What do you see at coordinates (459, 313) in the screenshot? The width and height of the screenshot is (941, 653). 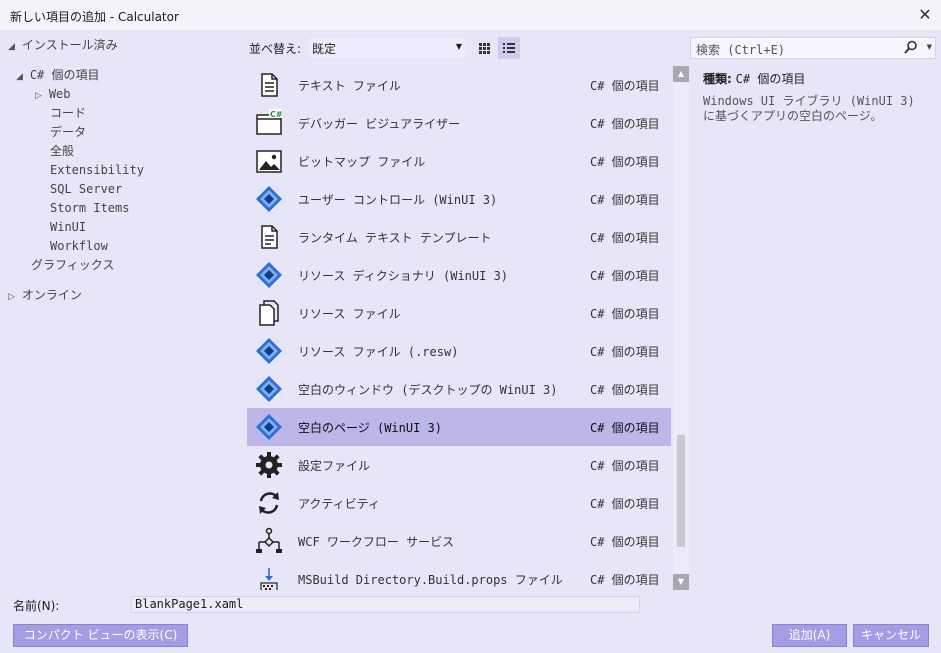 I see `template-row: リソース ファイル C# 個の項目` at bounding box center [459, 313].